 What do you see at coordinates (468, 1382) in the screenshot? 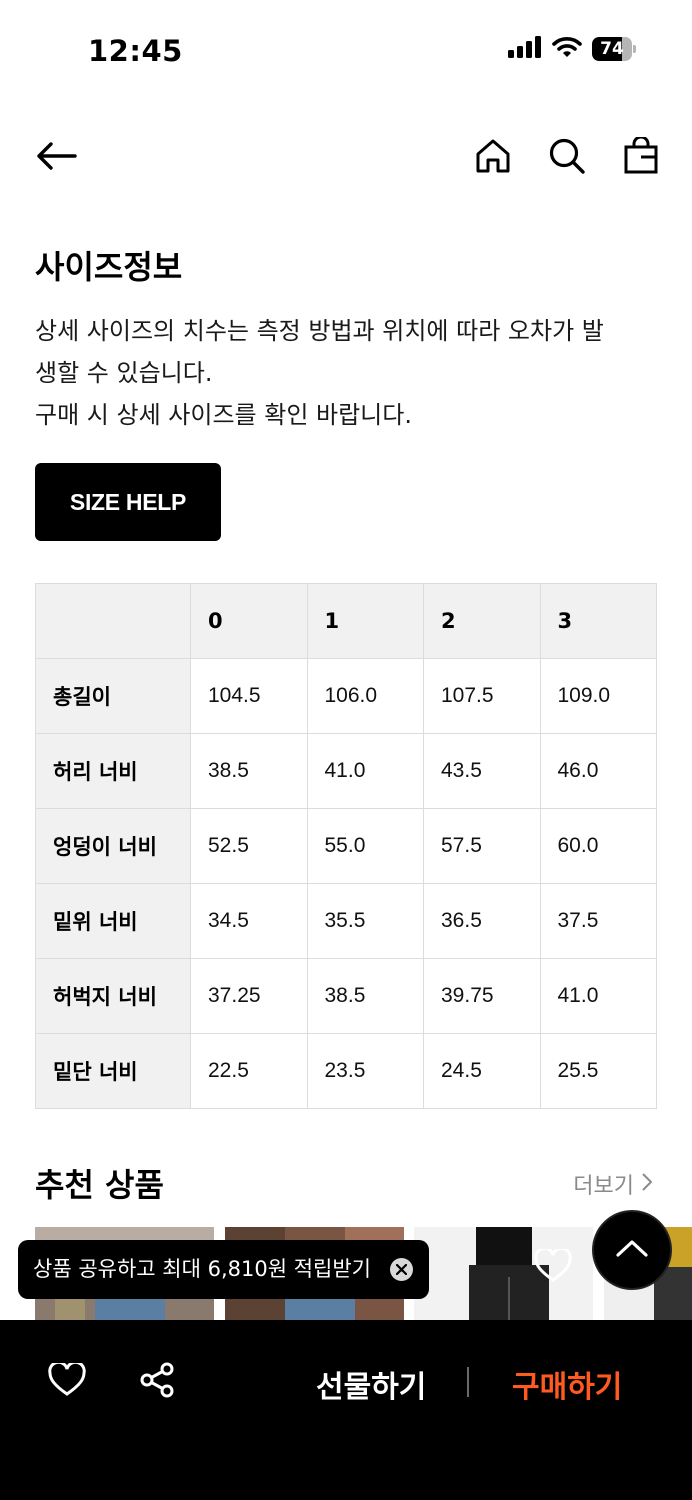
I see `divider` at bounding box center [468, 1382].